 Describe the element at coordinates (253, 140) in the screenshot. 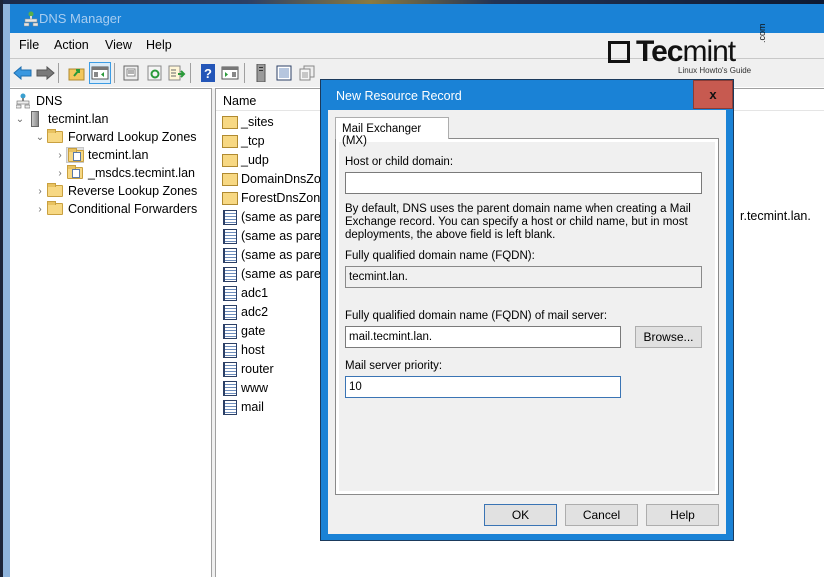

I see `list-item-name: _tcp` at that location.